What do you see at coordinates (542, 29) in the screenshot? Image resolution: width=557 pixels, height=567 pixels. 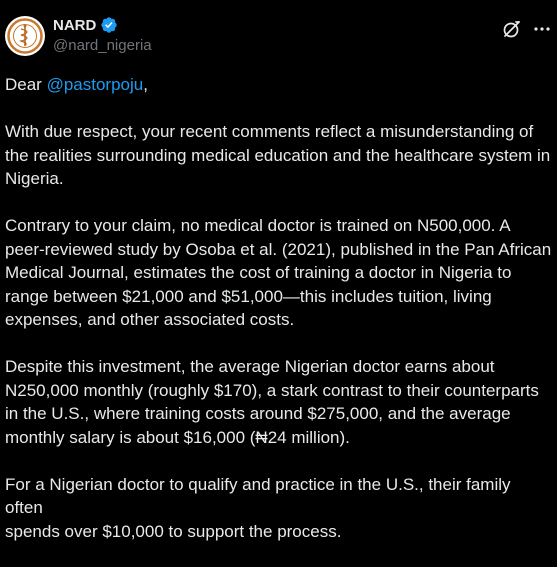 I see `more-options-icon` at bounding box center [542, 29].